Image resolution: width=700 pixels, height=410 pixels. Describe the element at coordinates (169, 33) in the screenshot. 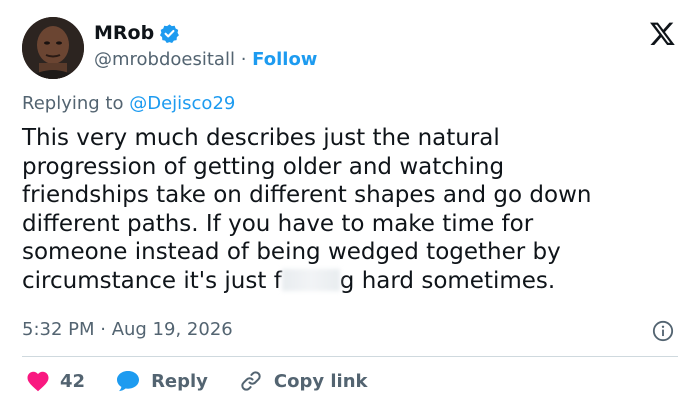

I see `verified-badge-icon` at that location.